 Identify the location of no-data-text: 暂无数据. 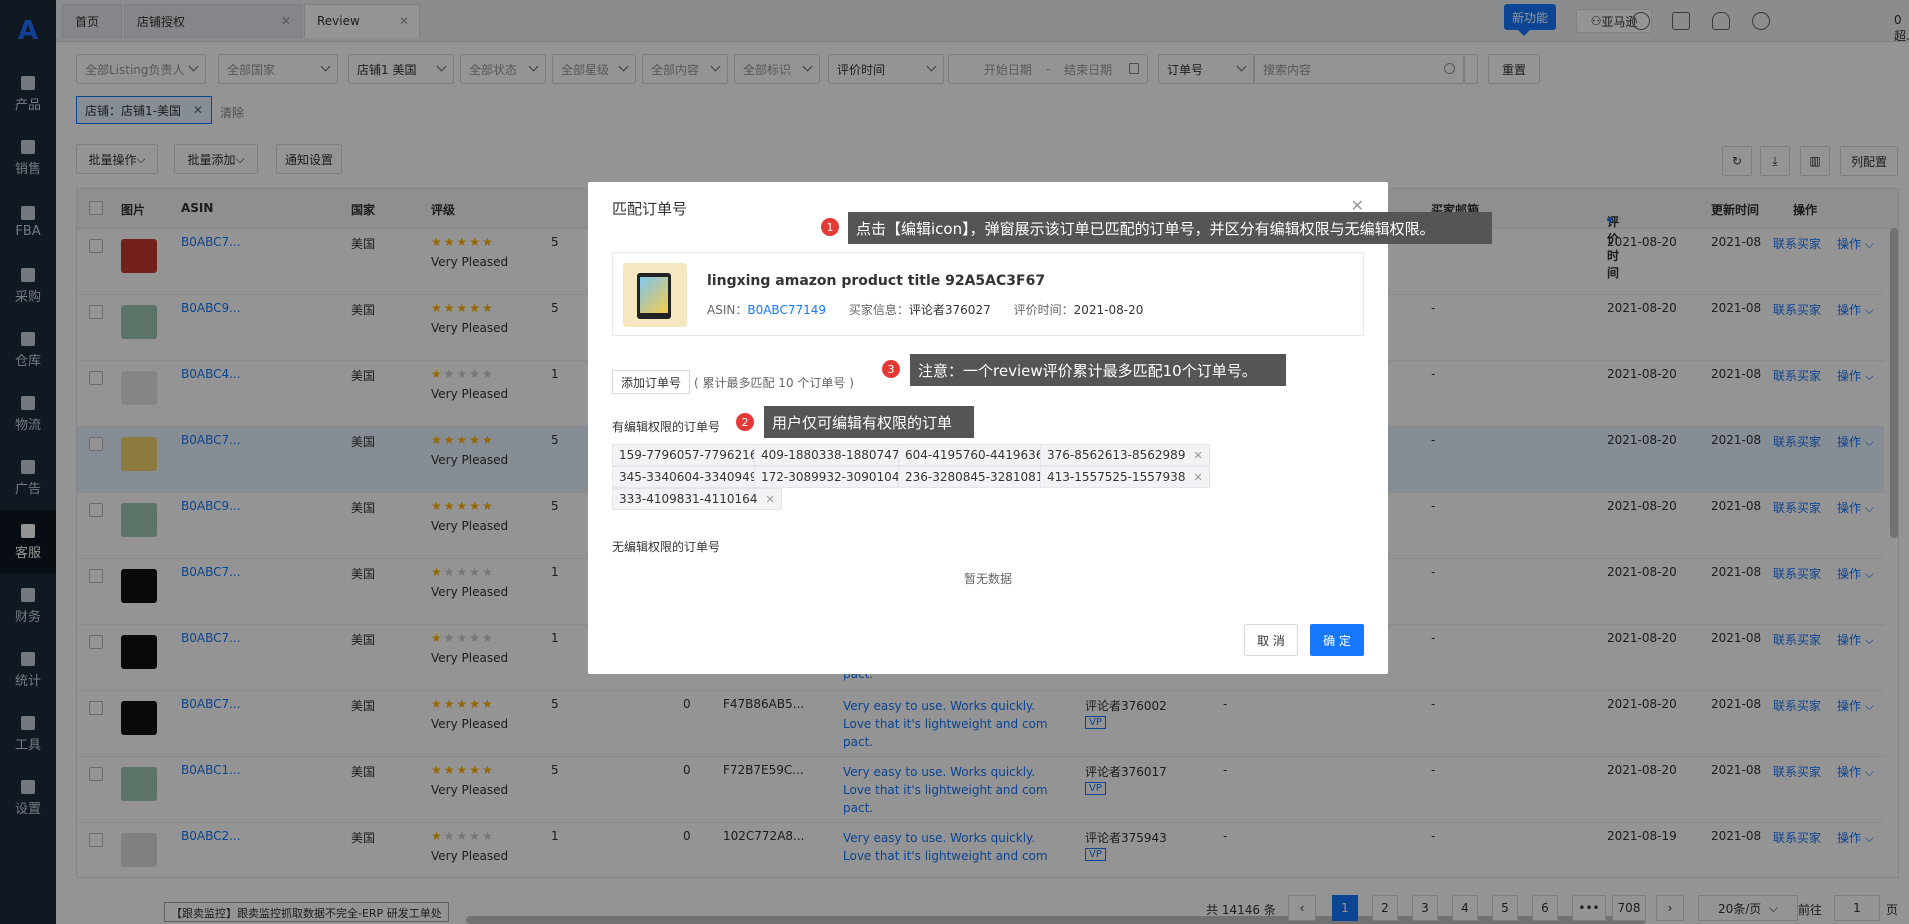
(987, 579).